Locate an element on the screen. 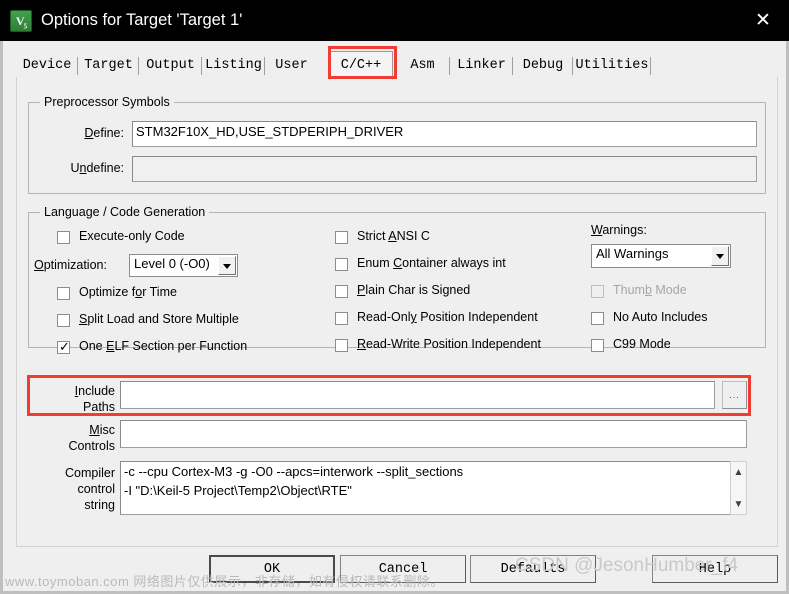 Image resolution: width=789 pixels, height=594 pixels. checkbox-one-elf-section: ✓ is located at coordinates (63, 346).